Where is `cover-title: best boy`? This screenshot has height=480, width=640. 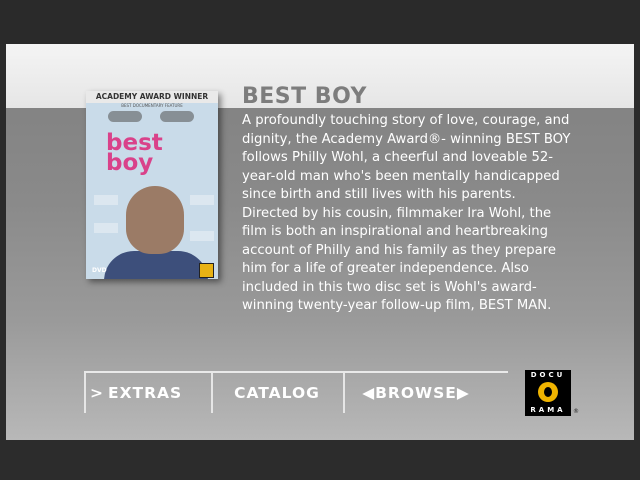
cover-title: best boy is located at coordinates (134, 154).